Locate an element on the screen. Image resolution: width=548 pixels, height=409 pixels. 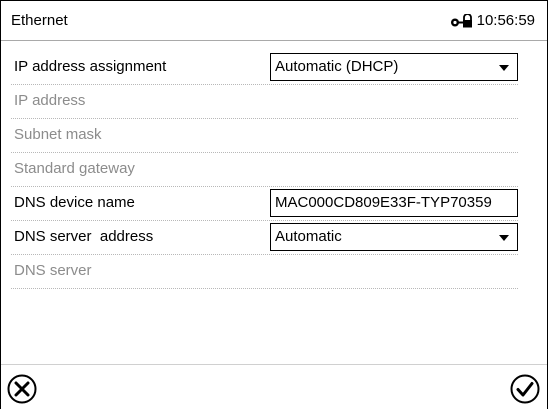
ip-address-assignment-label: IP address assignment is located at coordinates (90, 66).